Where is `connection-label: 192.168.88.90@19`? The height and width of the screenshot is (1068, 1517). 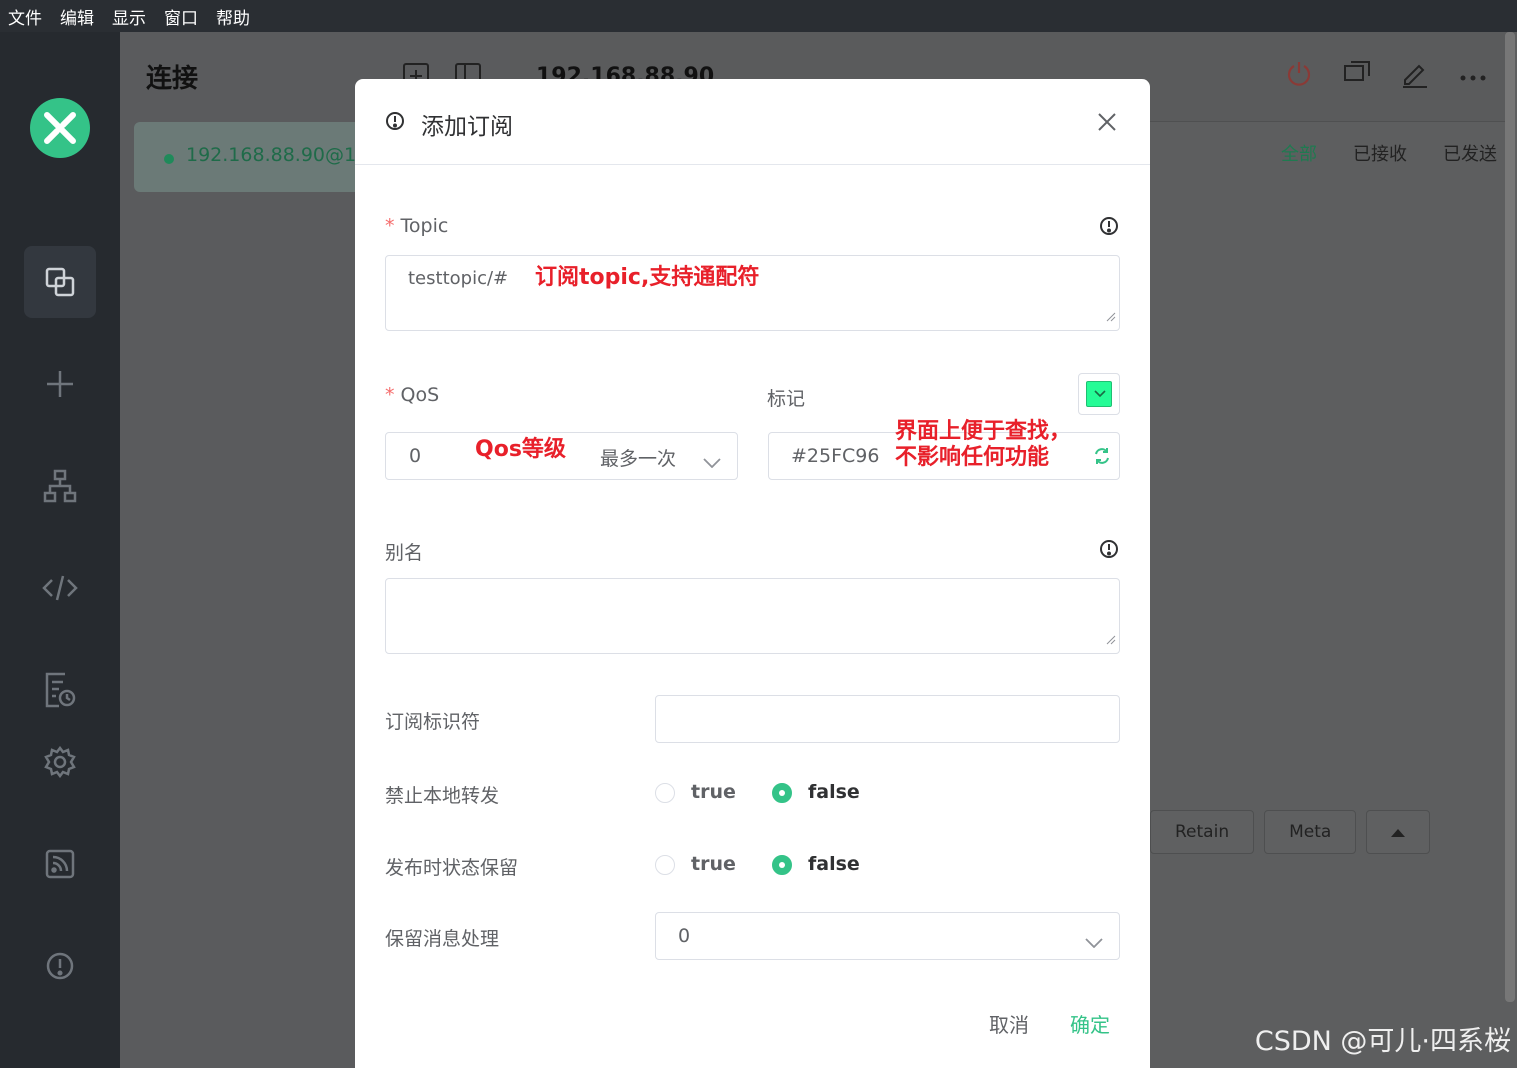 connection-label: 192.168.88.90@19 is located at coordinates (277, 155).